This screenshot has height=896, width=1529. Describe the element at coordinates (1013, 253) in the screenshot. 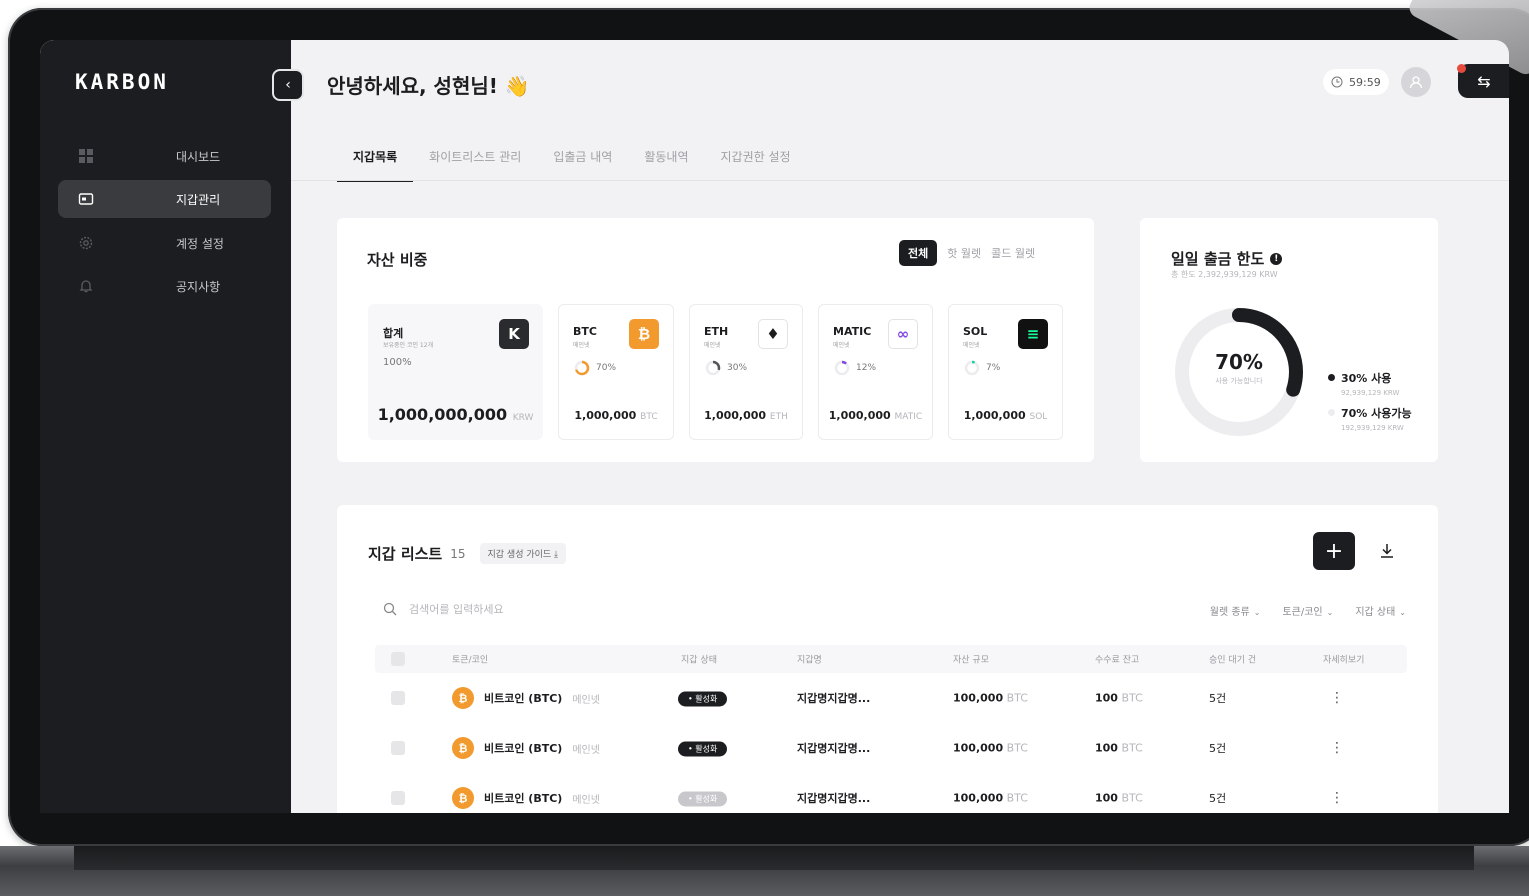

I see `filter-cold-wallet: 콜드 월렛` at that location.